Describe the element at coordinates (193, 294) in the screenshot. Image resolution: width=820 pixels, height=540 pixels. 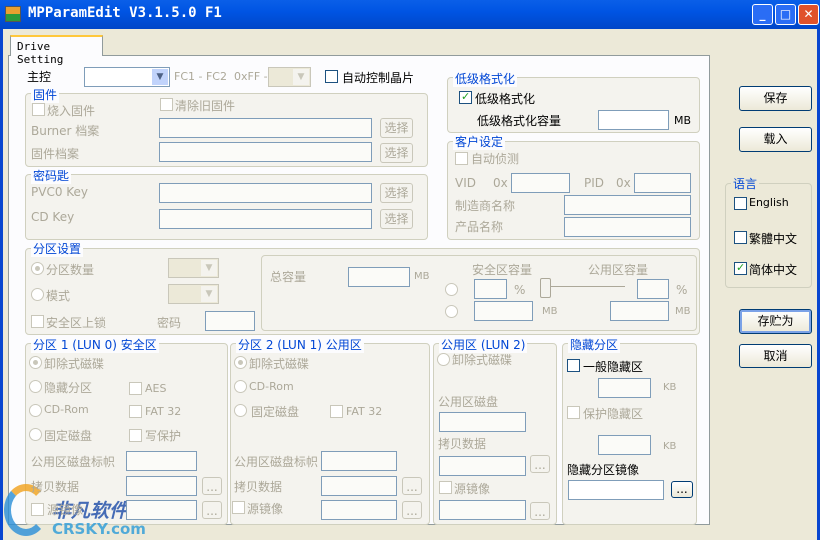
I see `mode-select: ▼` at that location.